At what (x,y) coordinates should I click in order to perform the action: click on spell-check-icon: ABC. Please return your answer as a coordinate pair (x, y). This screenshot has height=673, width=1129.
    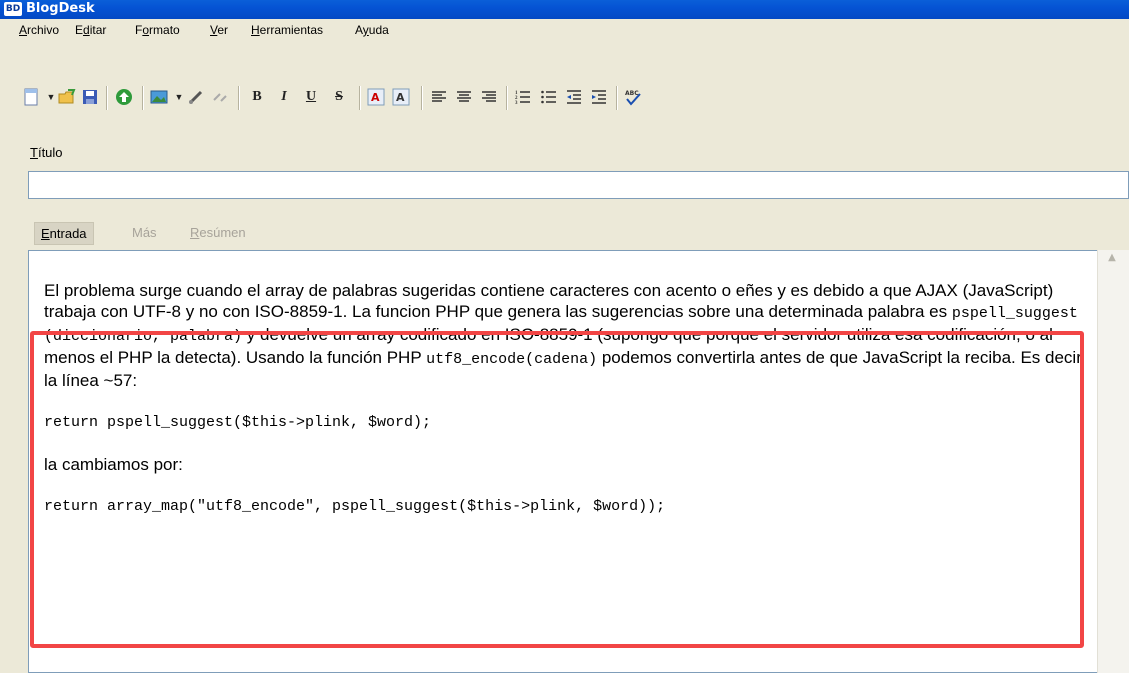
    Looking at the image, I should click on (633, 97).